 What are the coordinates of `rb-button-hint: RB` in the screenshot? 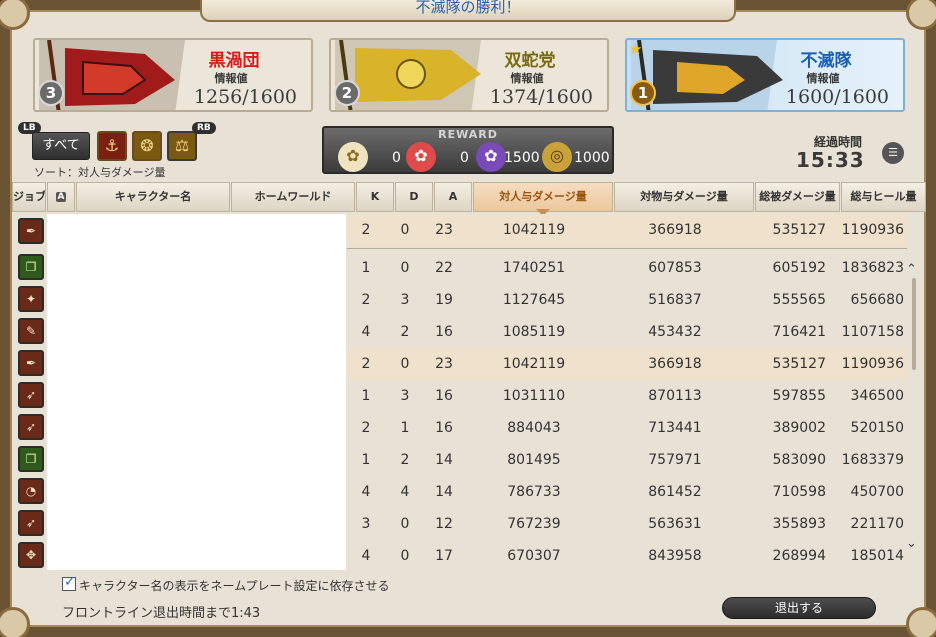 It's located at (204, 128).